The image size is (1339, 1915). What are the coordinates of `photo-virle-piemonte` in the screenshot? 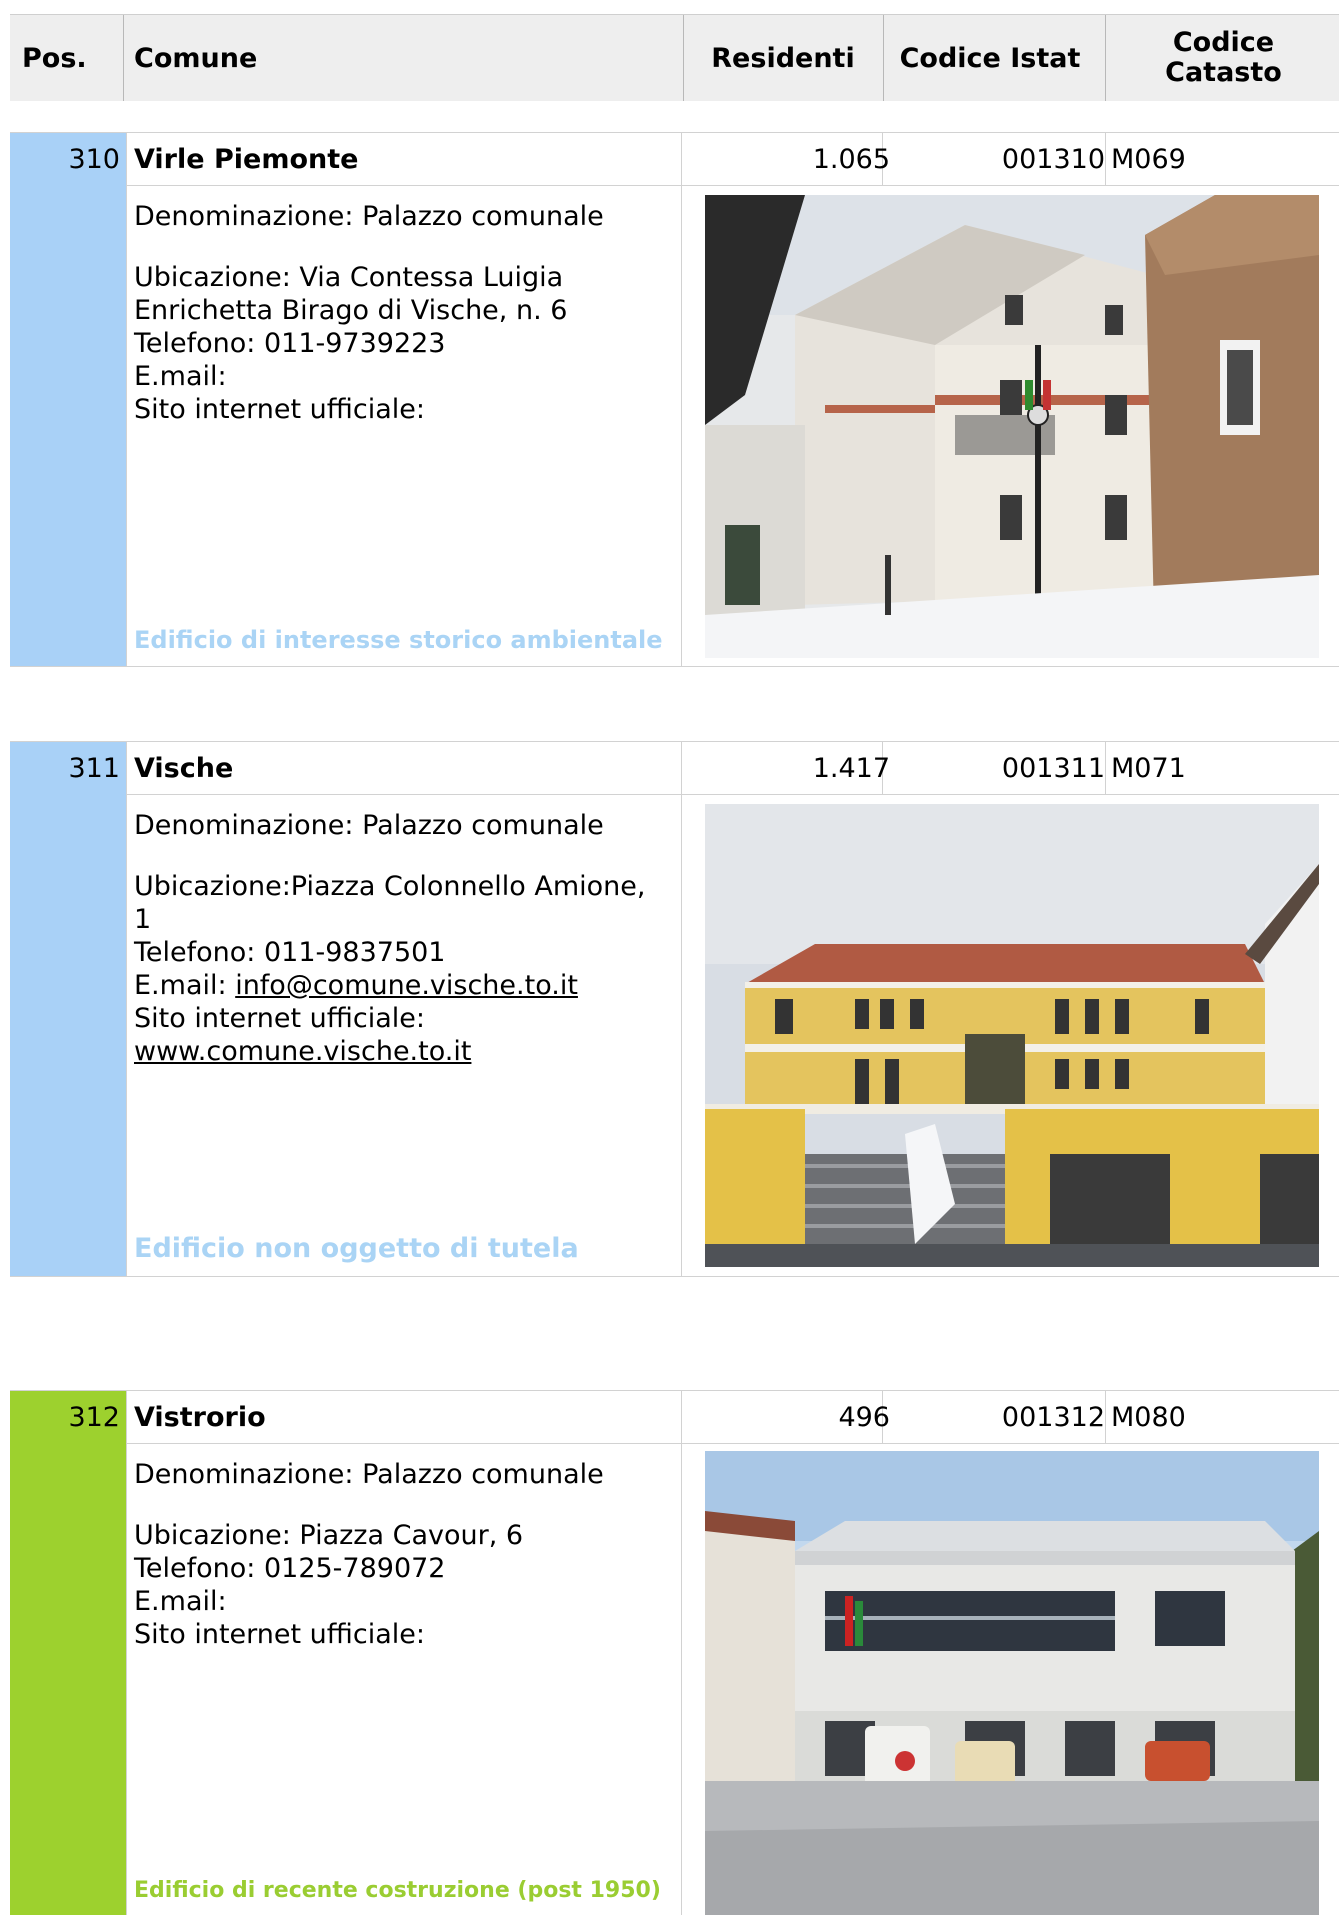 It's located at (1012, 426).